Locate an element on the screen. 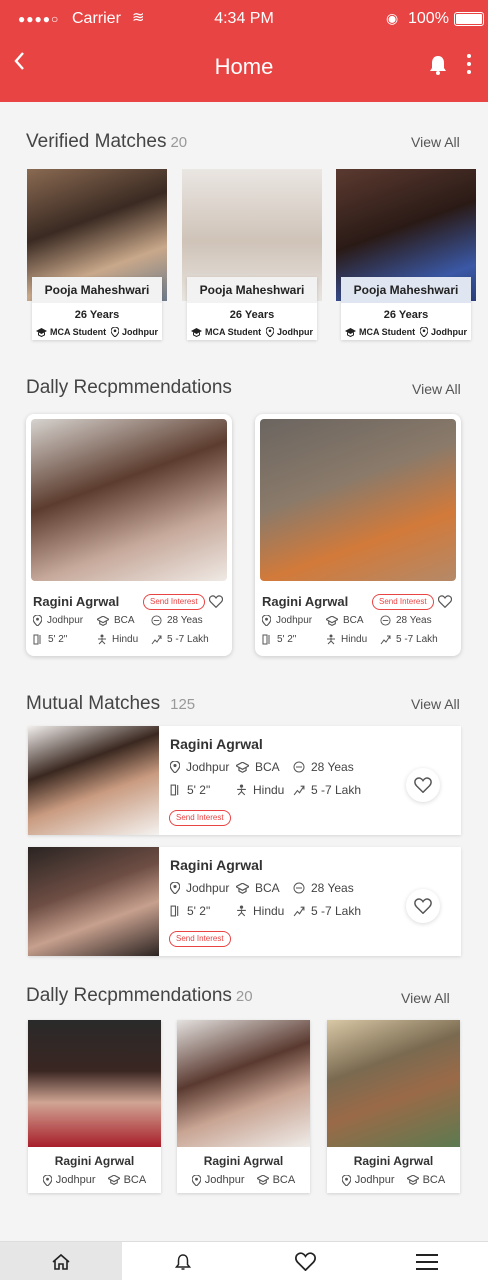 Image resolution: width=488 pixels, height=1280 pixels. tab-home is located at coordinates (61, 1261).